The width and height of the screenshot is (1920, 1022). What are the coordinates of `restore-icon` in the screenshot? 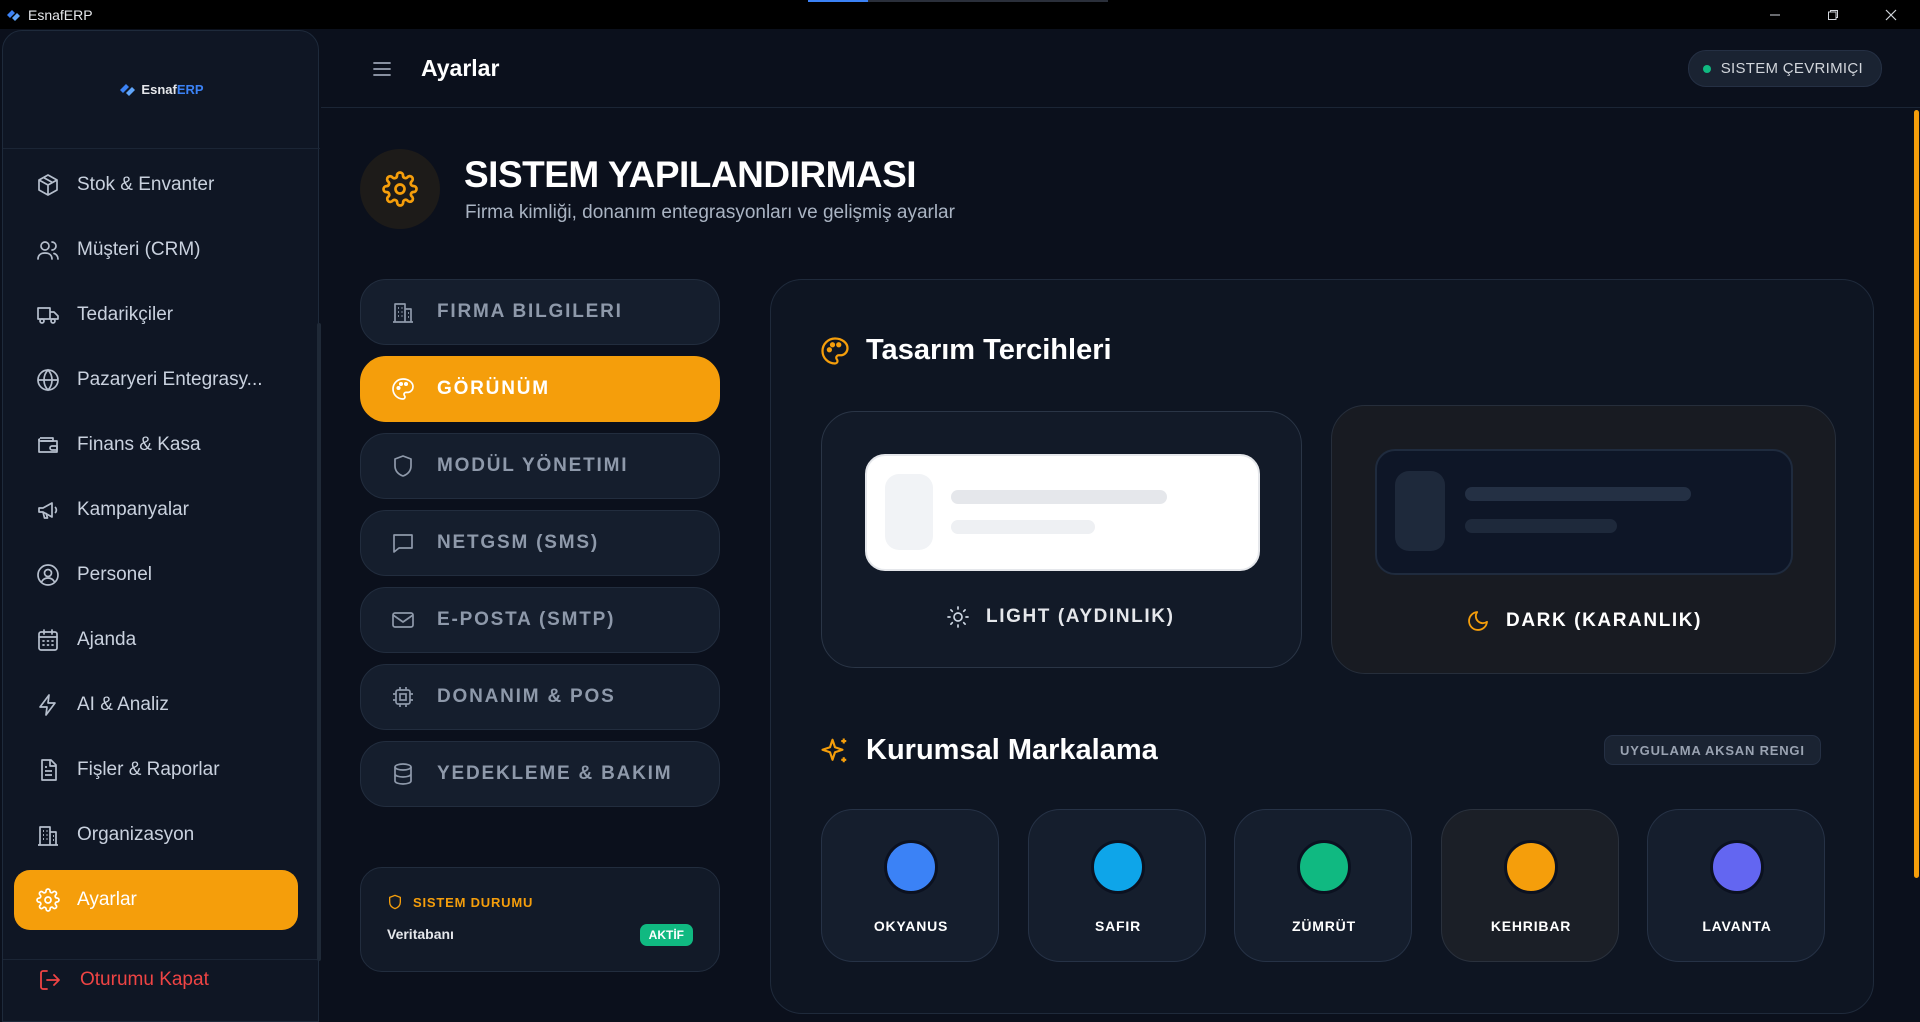 It's located at (1833, 14).